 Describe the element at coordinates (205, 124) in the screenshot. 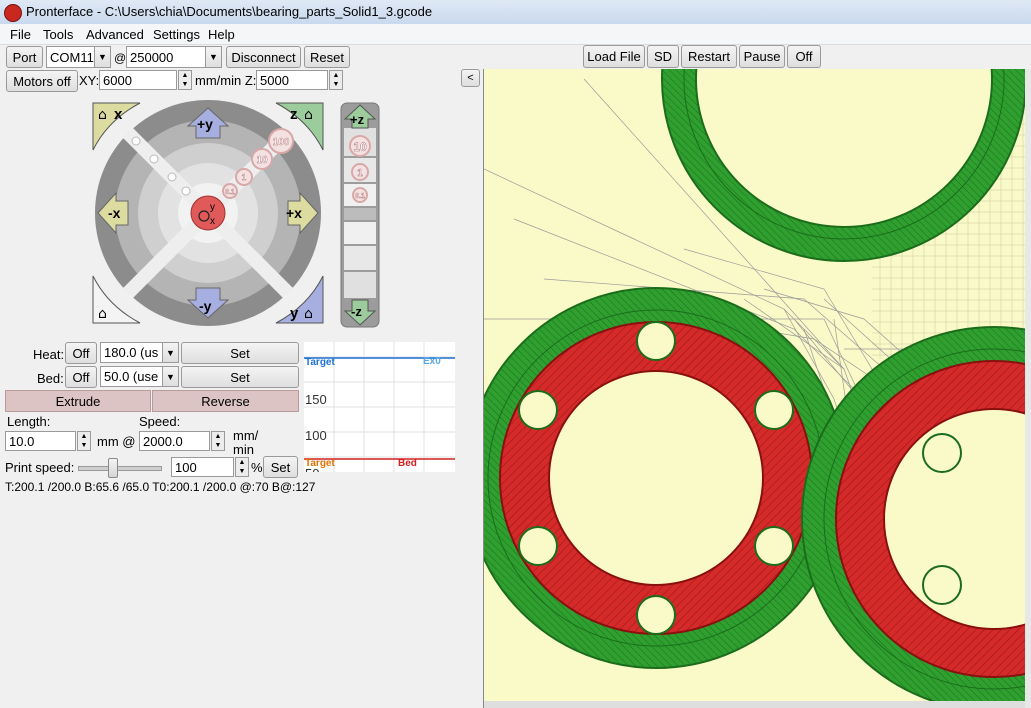

I see `plus-y-label: +y` at that location.